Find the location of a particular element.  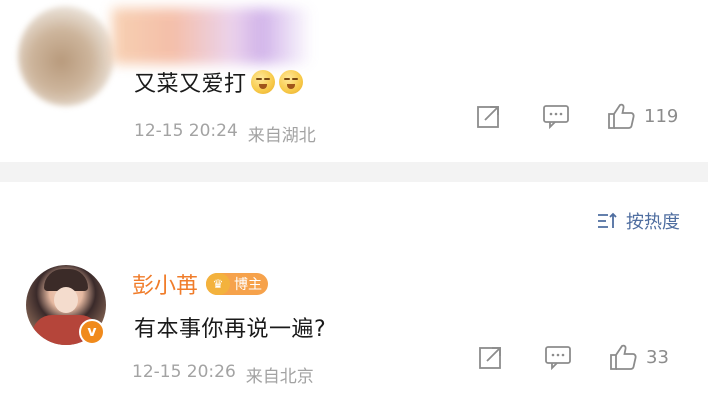

comment-meta: 12-15 20:26 来自北京 is located at coordinates (223, 374).